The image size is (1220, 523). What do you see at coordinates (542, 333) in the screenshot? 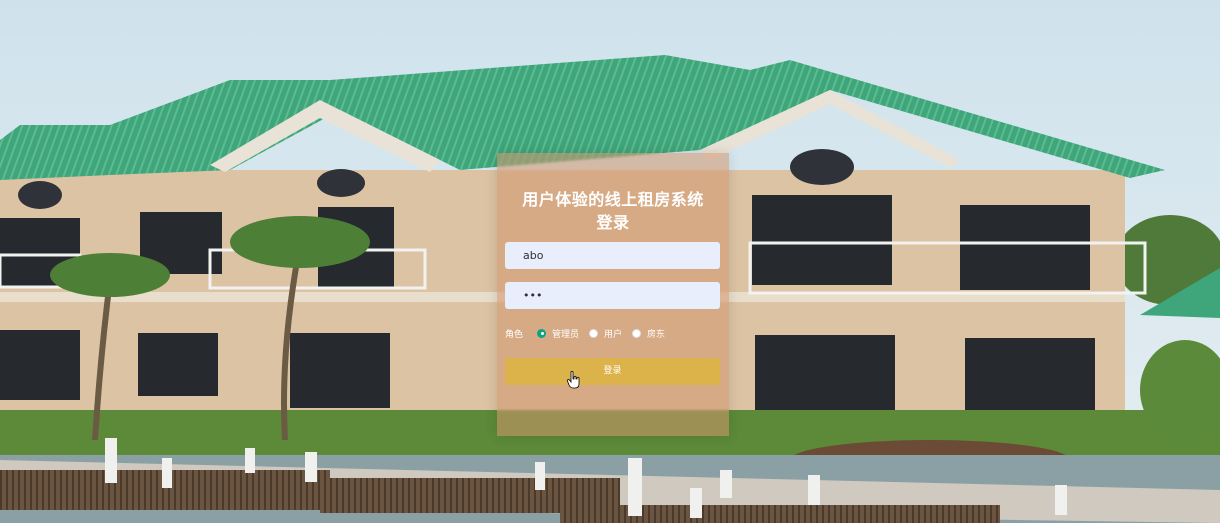
I see `radio-checked-icon` at bounding box center [542, 333].